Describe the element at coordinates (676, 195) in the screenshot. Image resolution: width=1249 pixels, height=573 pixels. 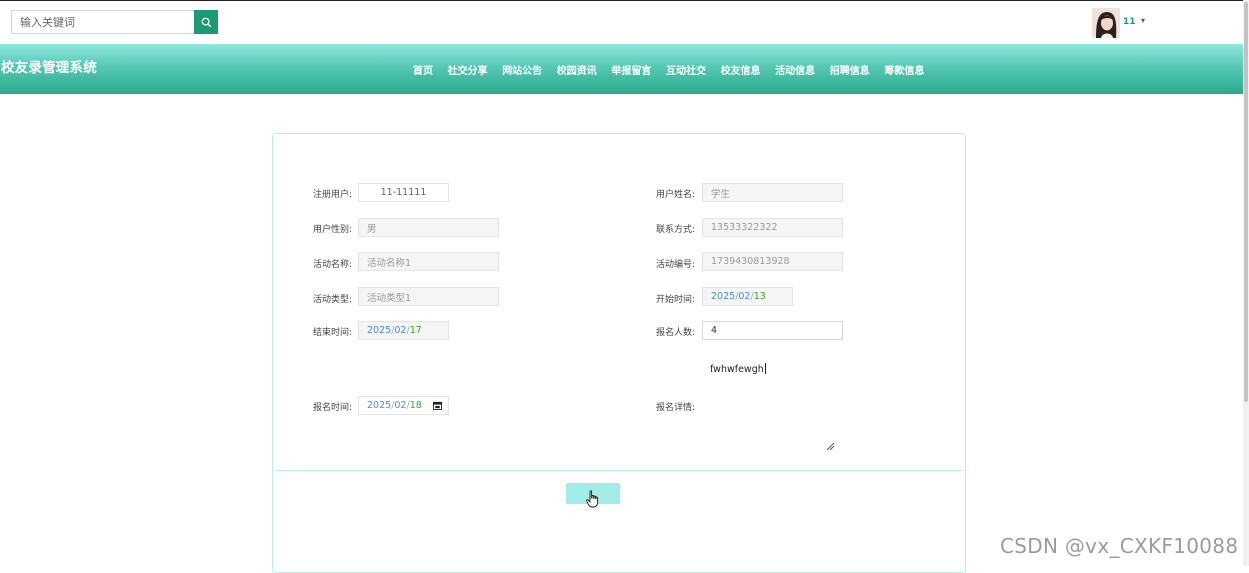
I see `user-name-label: 用户姓名:` at that location.